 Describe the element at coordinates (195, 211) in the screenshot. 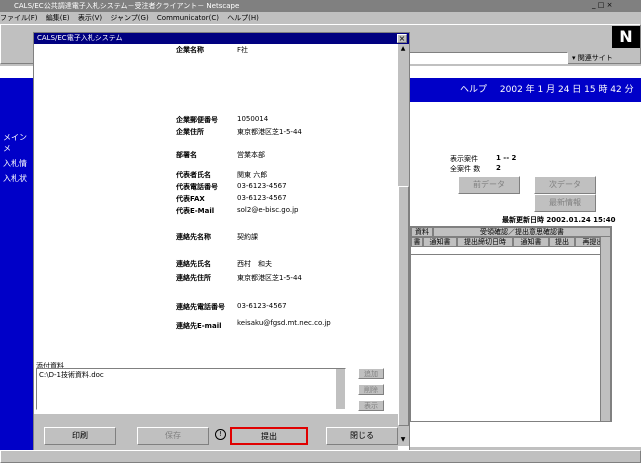

I see `field-label-rep-email: 代表E-Mail` at that location.